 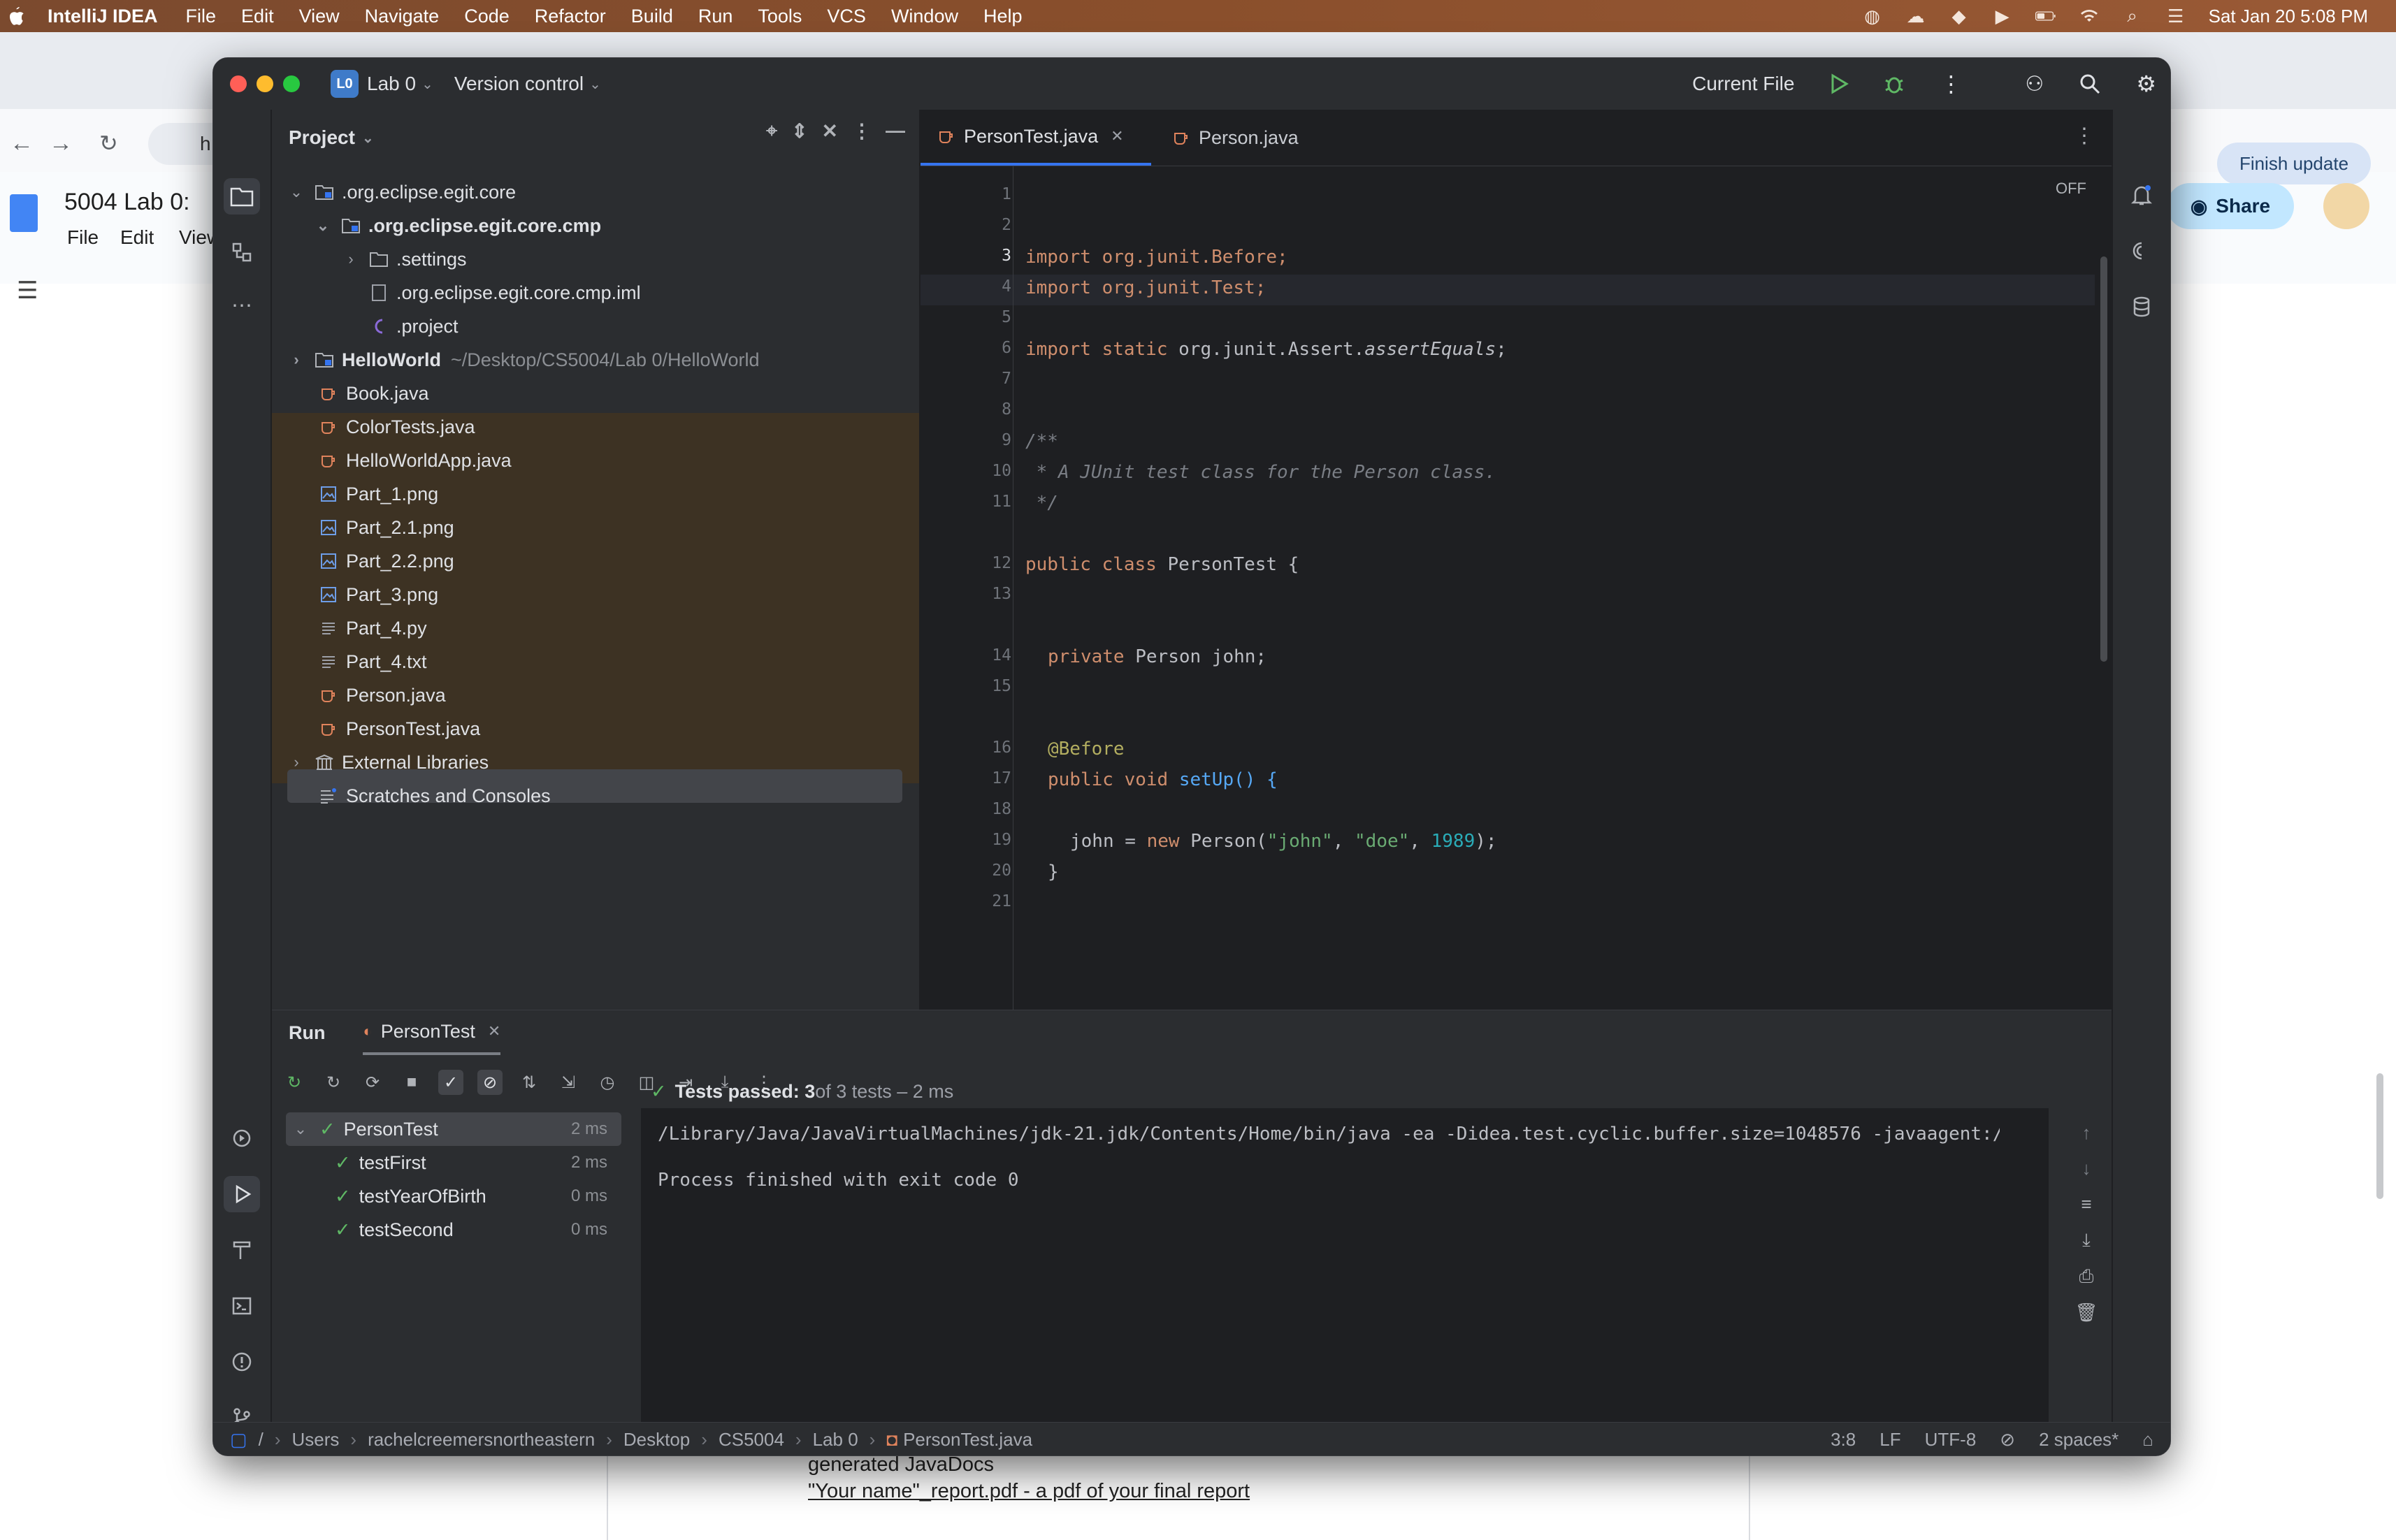 I want to click on apple-icon, so click(x=17, y=16).